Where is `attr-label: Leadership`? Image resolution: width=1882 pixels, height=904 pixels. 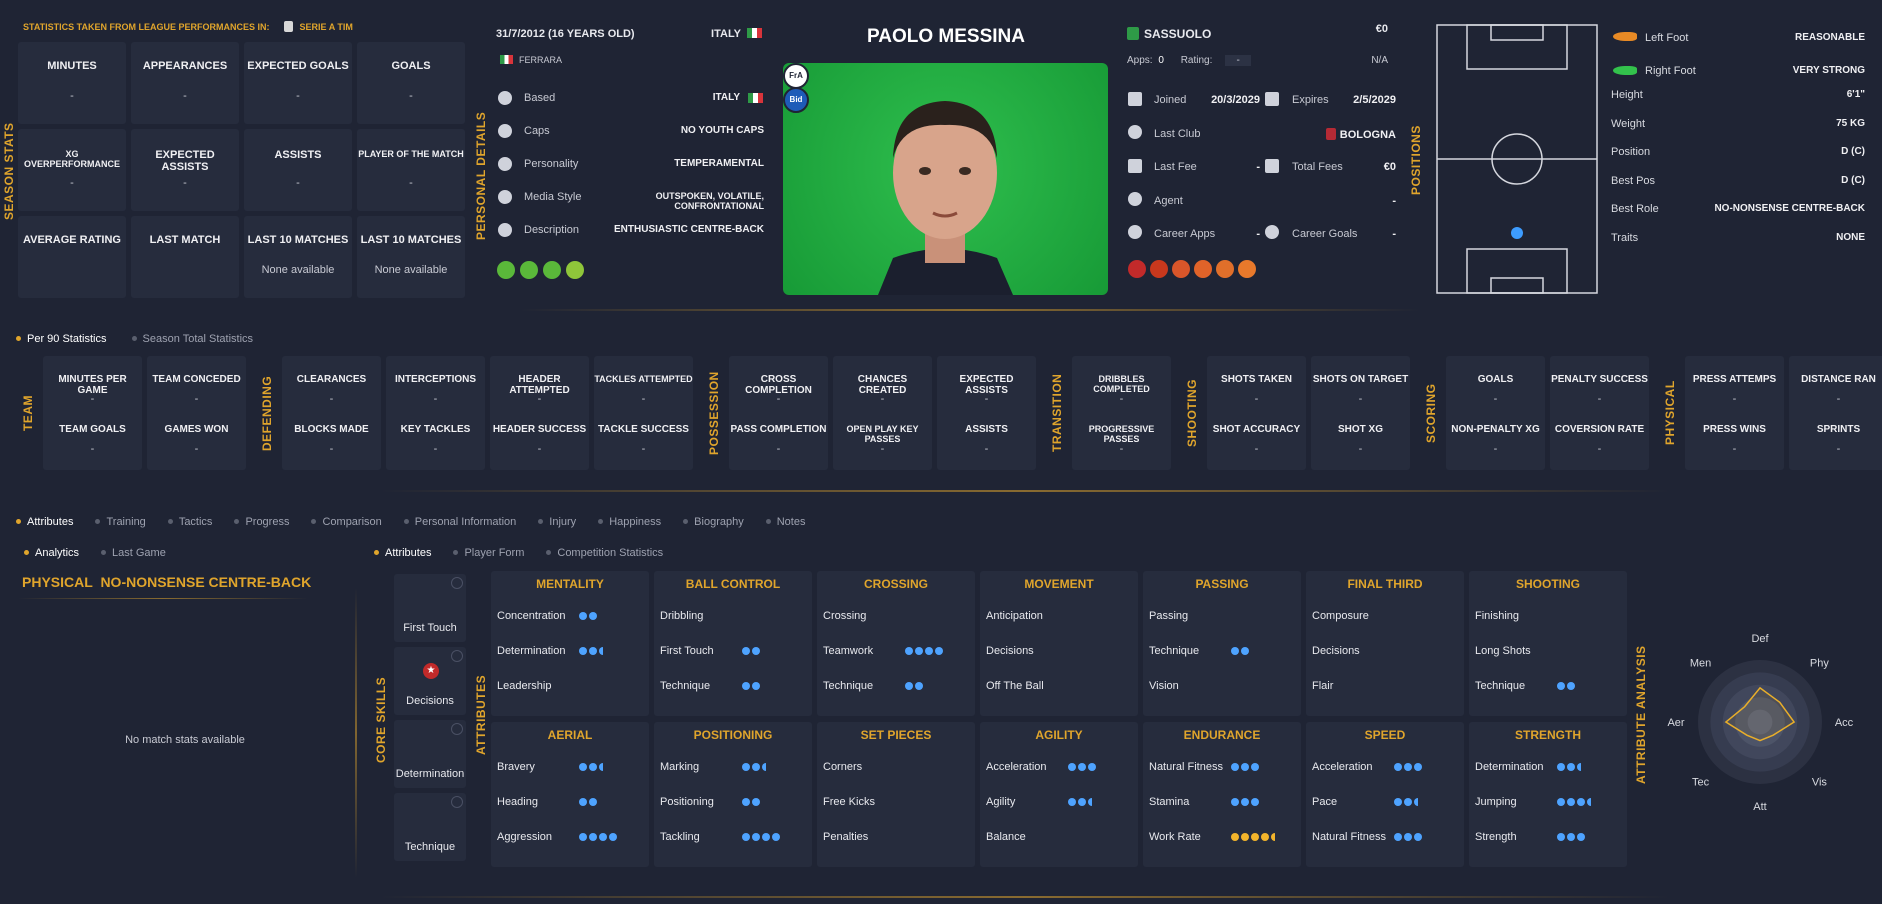
attr-label: Leadership is located at coordinates (524, 686).